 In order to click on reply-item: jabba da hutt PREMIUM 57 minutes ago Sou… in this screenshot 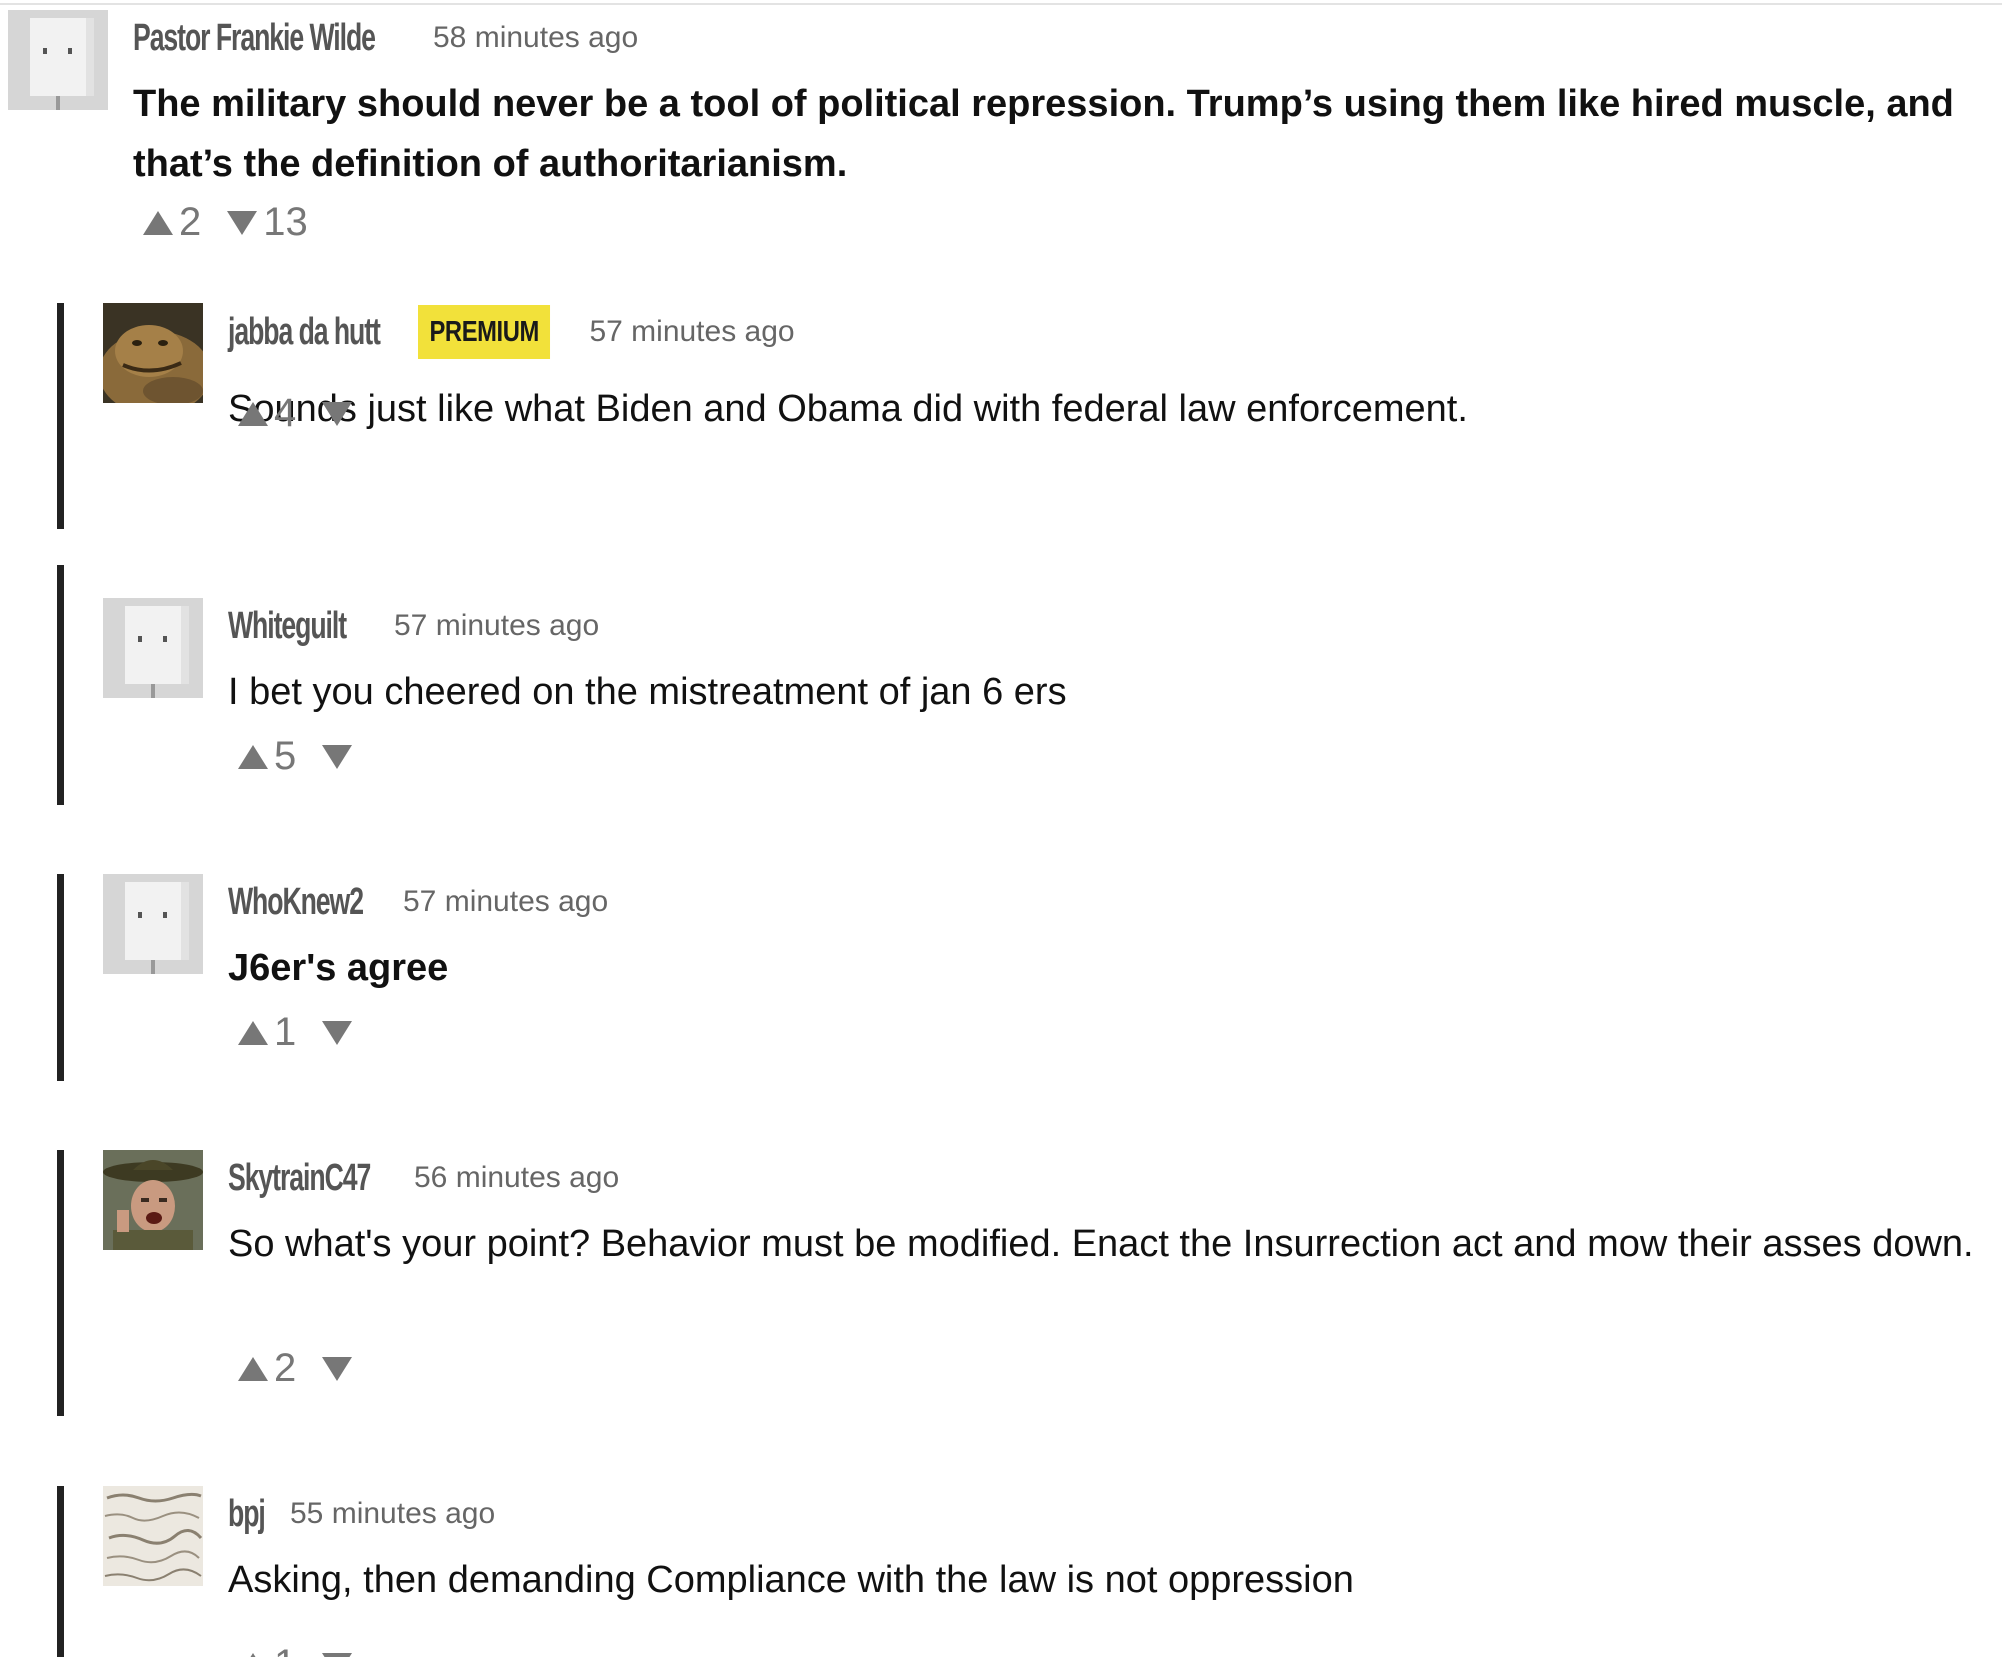, I will do `click(1043, 416)`.